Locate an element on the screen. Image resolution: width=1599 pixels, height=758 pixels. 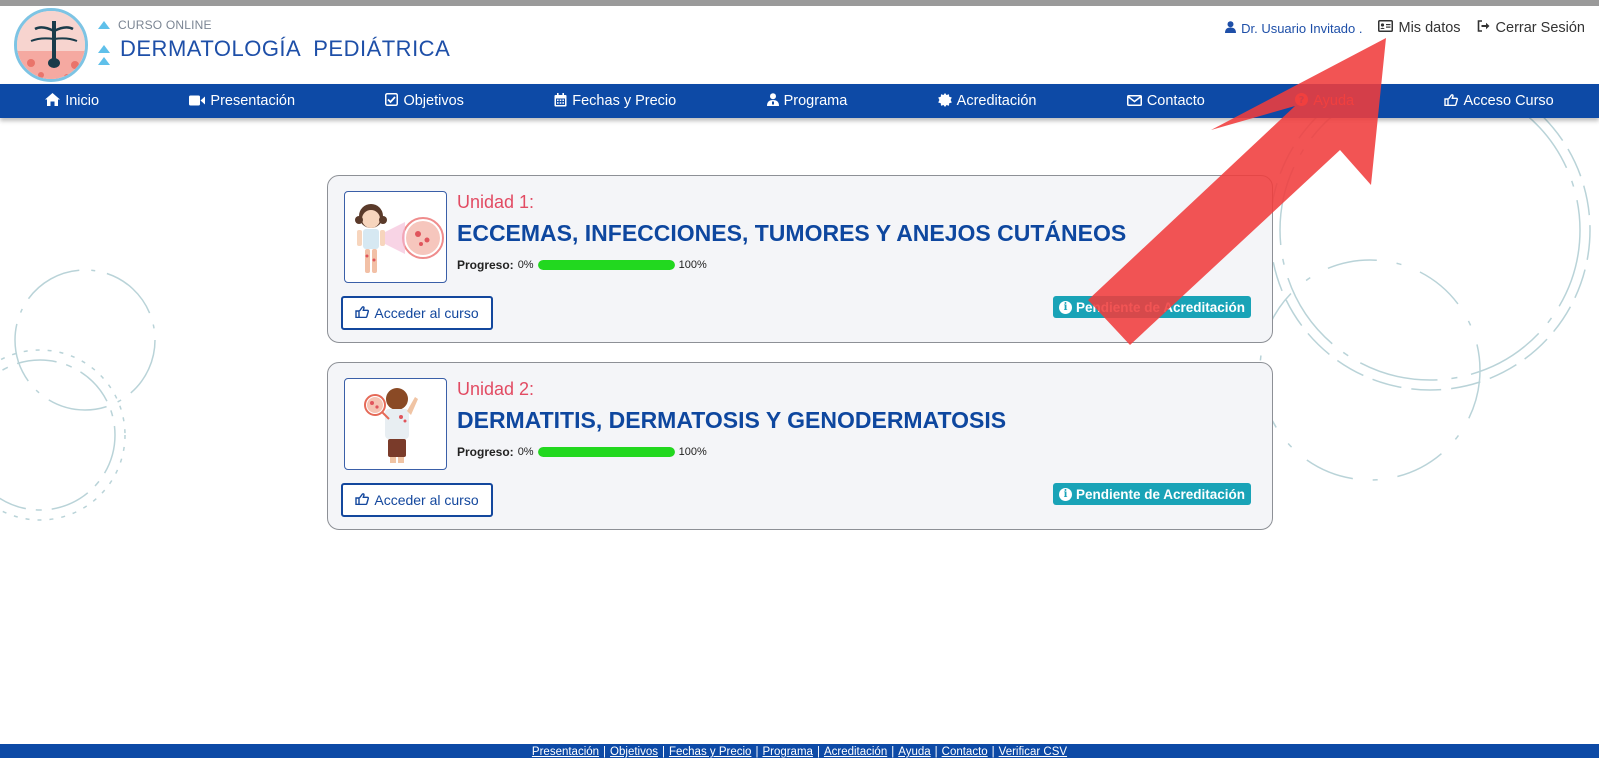
nav-item-acreditacion: Acreditación is located at coordinates (987, 101).